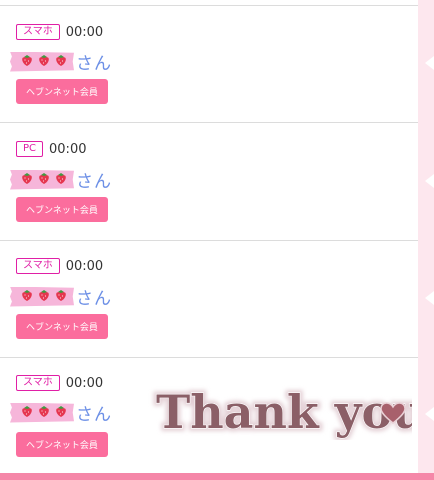  What do you see at coordinates (393, 415) in the screenshot?
I see `heart-icon` at bounding box center [393, 415].